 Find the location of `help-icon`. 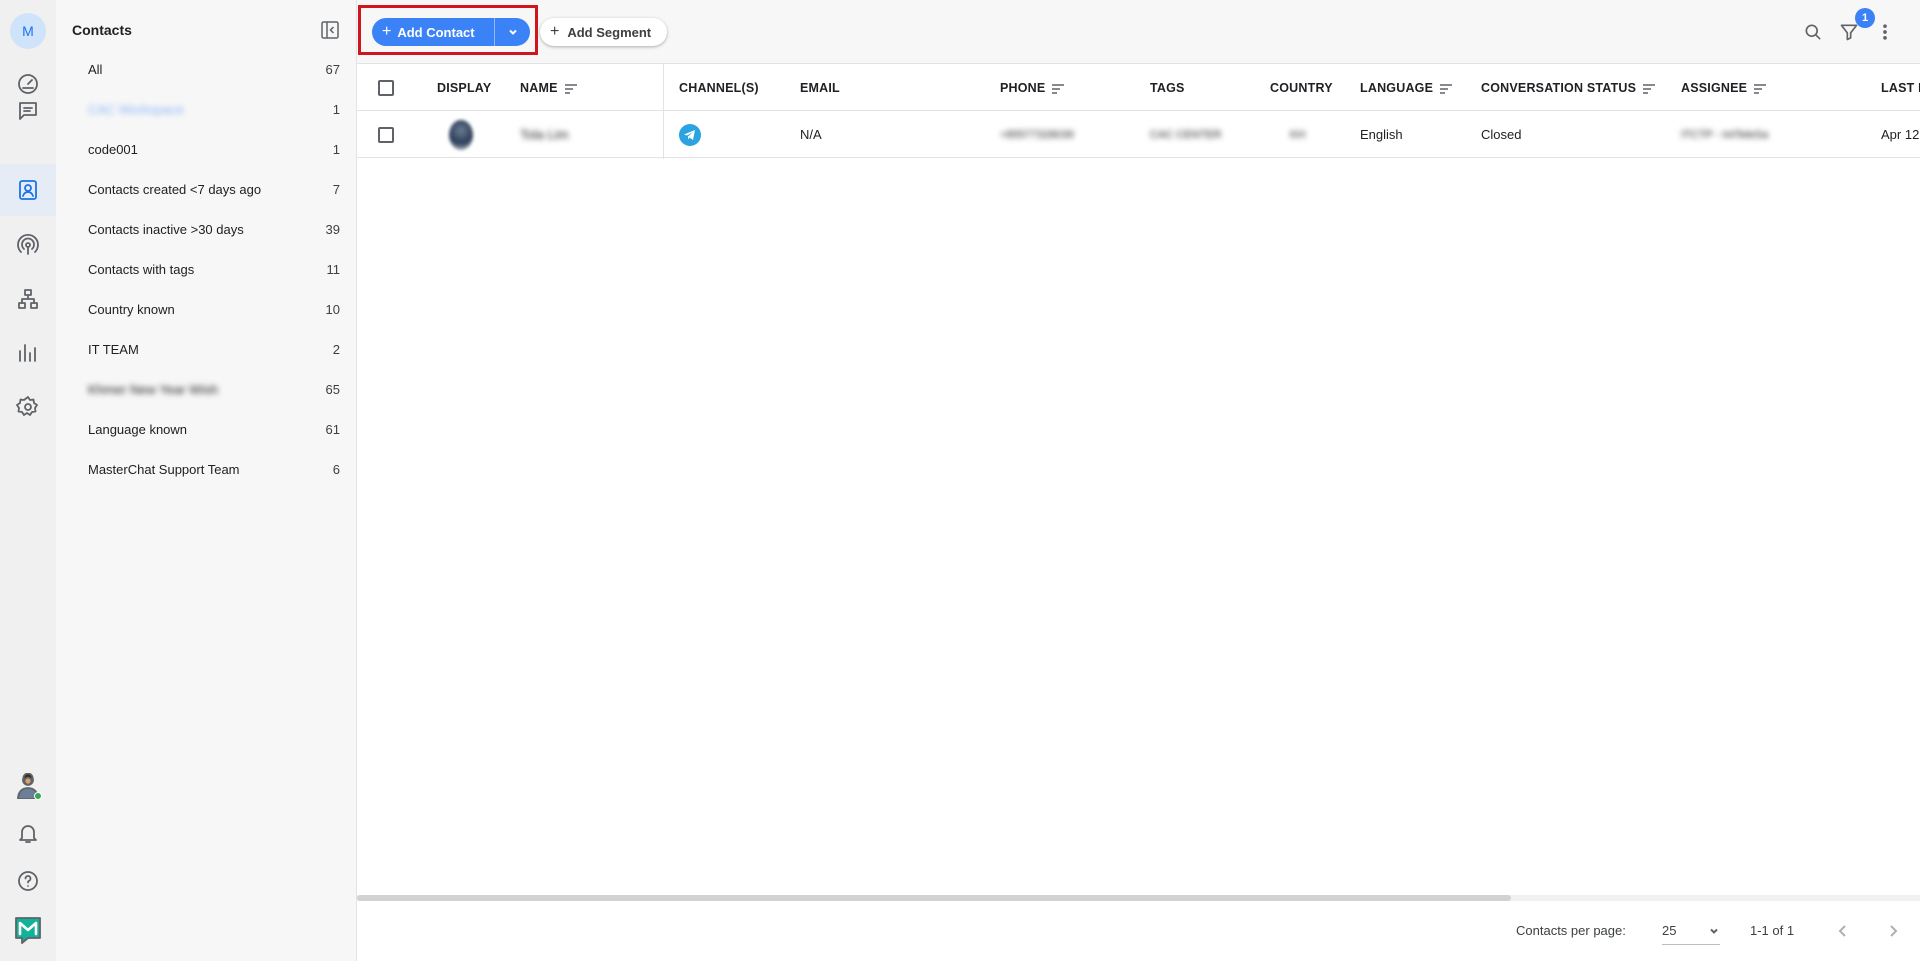

help-icon is located at coordinates (28, 881).